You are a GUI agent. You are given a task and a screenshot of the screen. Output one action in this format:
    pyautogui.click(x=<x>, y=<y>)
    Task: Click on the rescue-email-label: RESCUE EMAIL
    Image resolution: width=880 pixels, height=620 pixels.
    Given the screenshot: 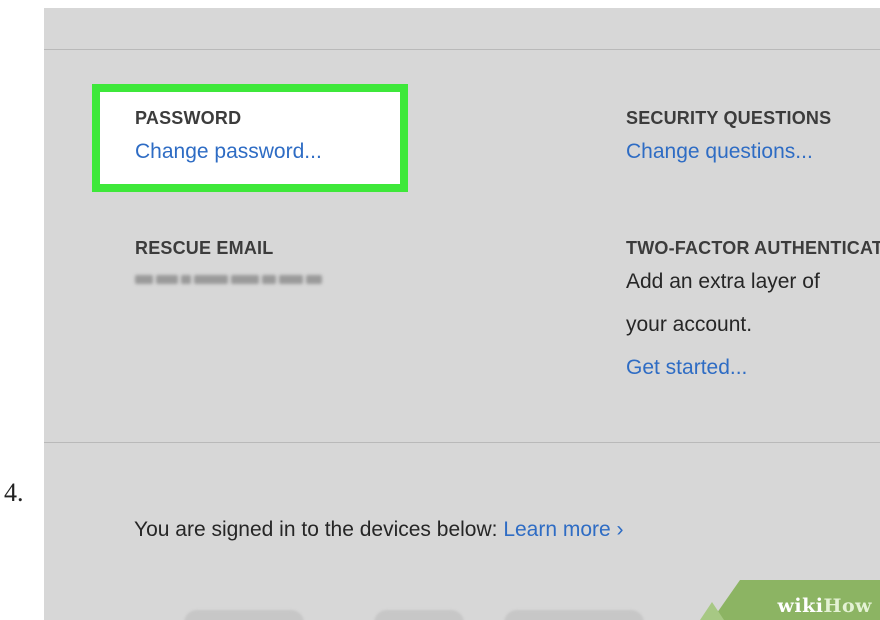 What is the action you would take?
    pyautogui.click(x=204, y=248)
    